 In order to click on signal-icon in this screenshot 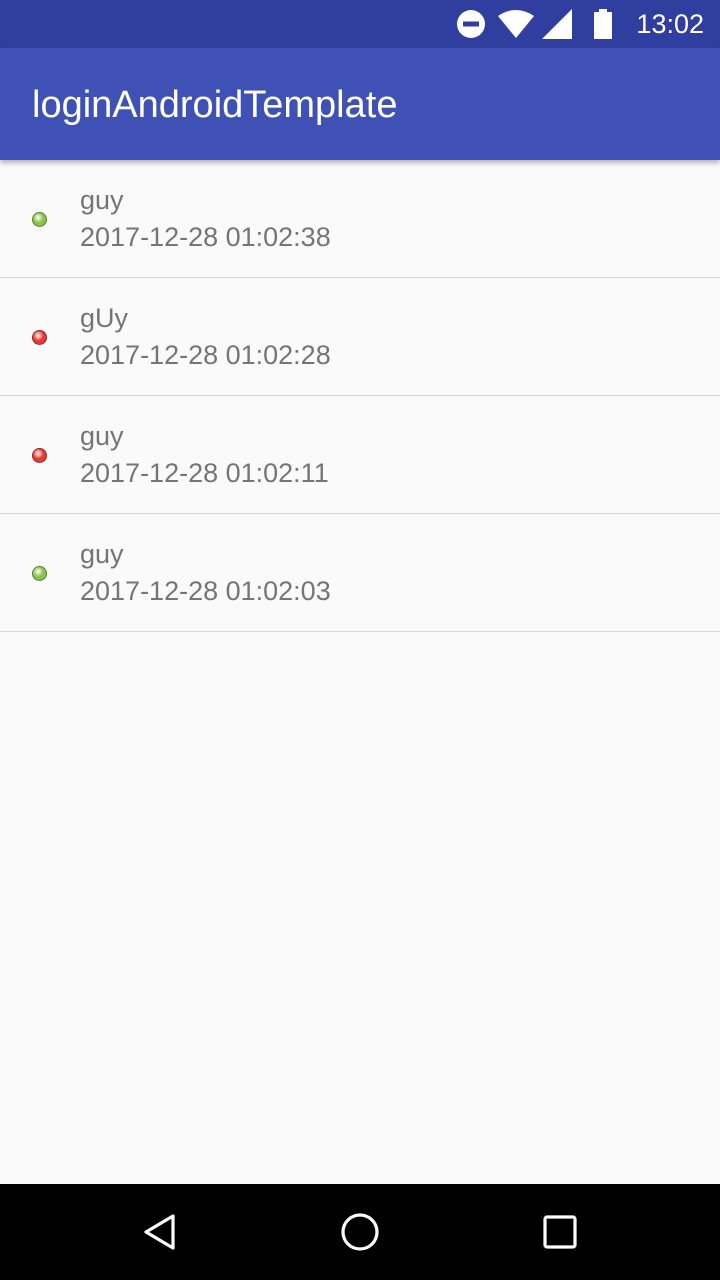, I will do `click(557, 24)`.